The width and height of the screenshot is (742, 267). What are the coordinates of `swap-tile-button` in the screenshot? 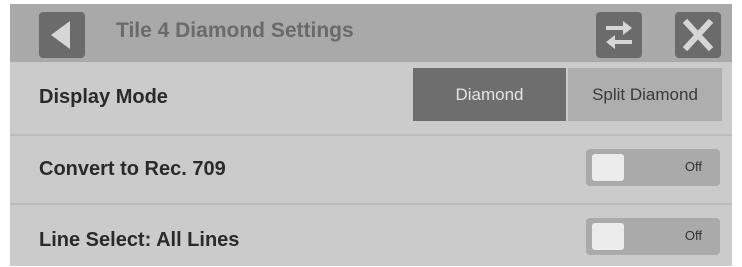 It's located at (619, 35).